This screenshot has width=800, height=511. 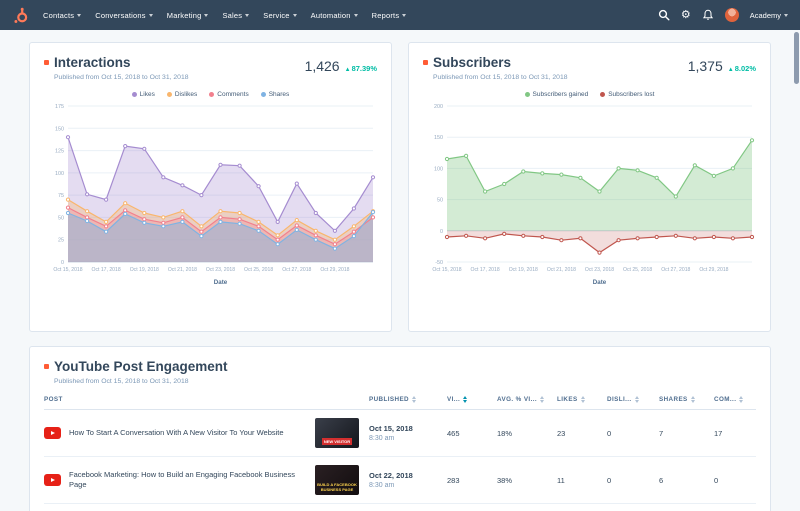 What do you see at coordinates (62, 263) in the screenshot?
I see `svg-text: 0` at bounding box center [62, 263].